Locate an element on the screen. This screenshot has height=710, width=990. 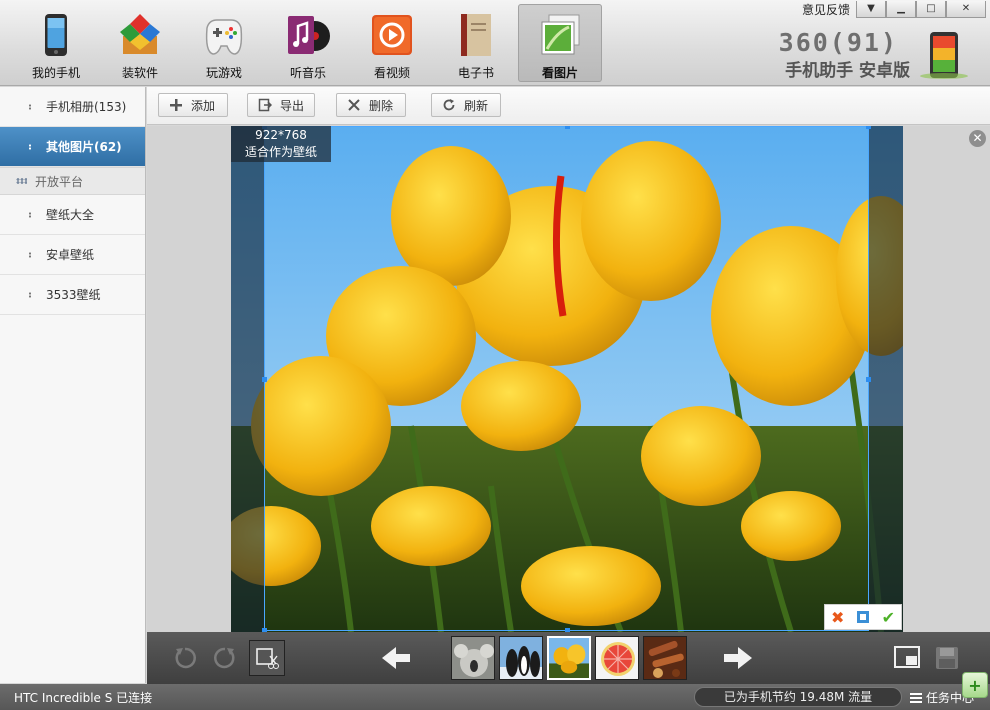
sidebar-item-android-wallpaper: 安卓壁纸 is located at coordinates (72, 255).